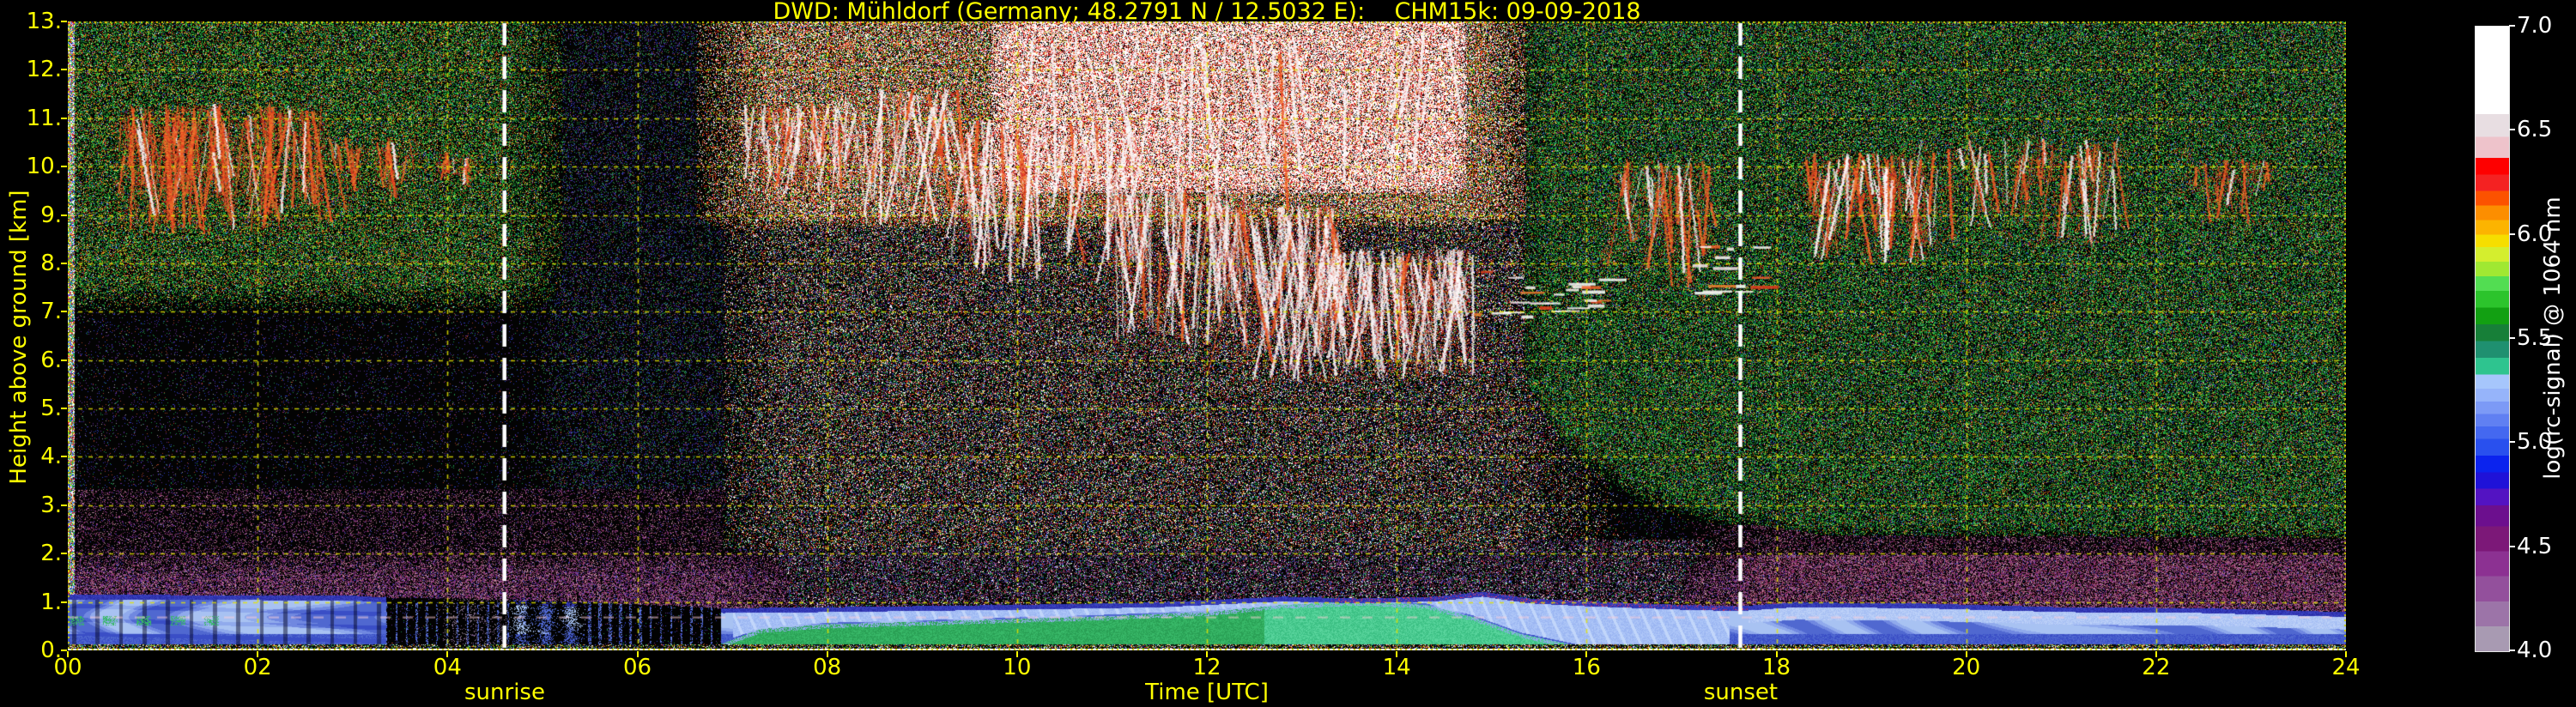 This screenshot has width=2576, height=707. I want to click on x-tick-label: 24, so click(2346, 667).